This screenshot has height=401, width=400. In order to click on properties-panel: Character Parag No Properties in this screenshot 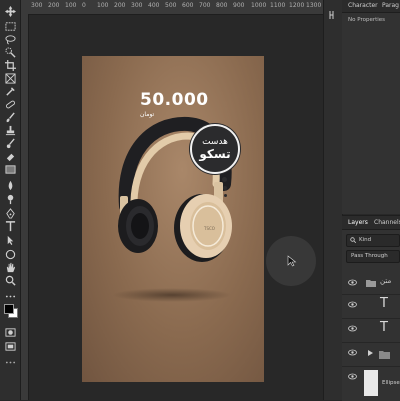, I will do `click(371, 107)`.